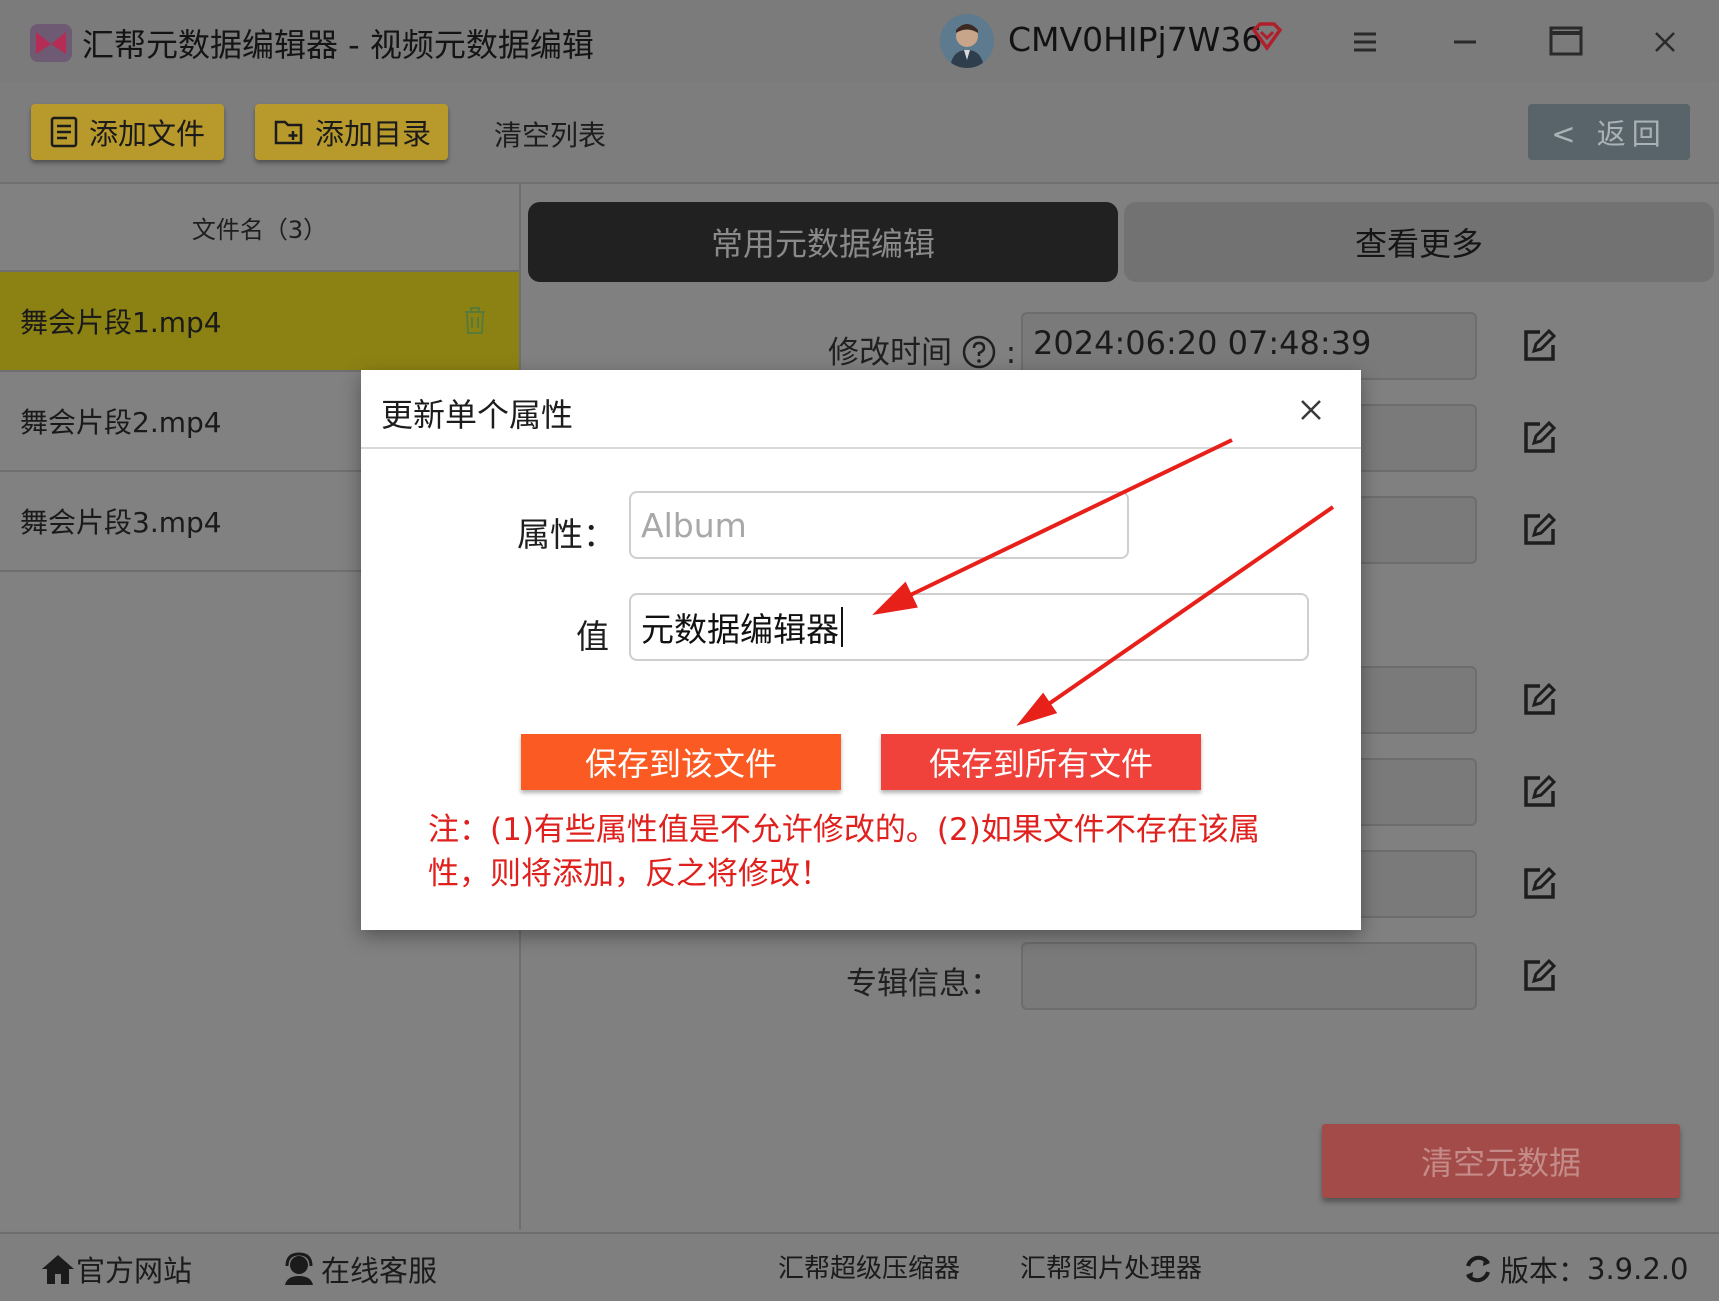 The width and height of the screenshot is (1719, 1301). What do you see at coordinates (1465, 42) in the screenshot?
I see `minimize-icon` at bounding box center [1465, 42].